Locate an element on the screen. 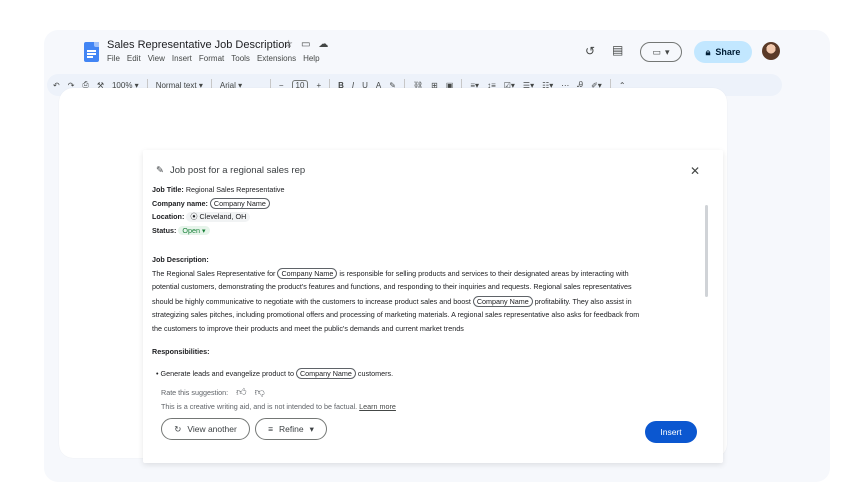 The width and height of the screenshot is (865, 494). refresh-icon: ↻ is located at coordinates (178, 428).